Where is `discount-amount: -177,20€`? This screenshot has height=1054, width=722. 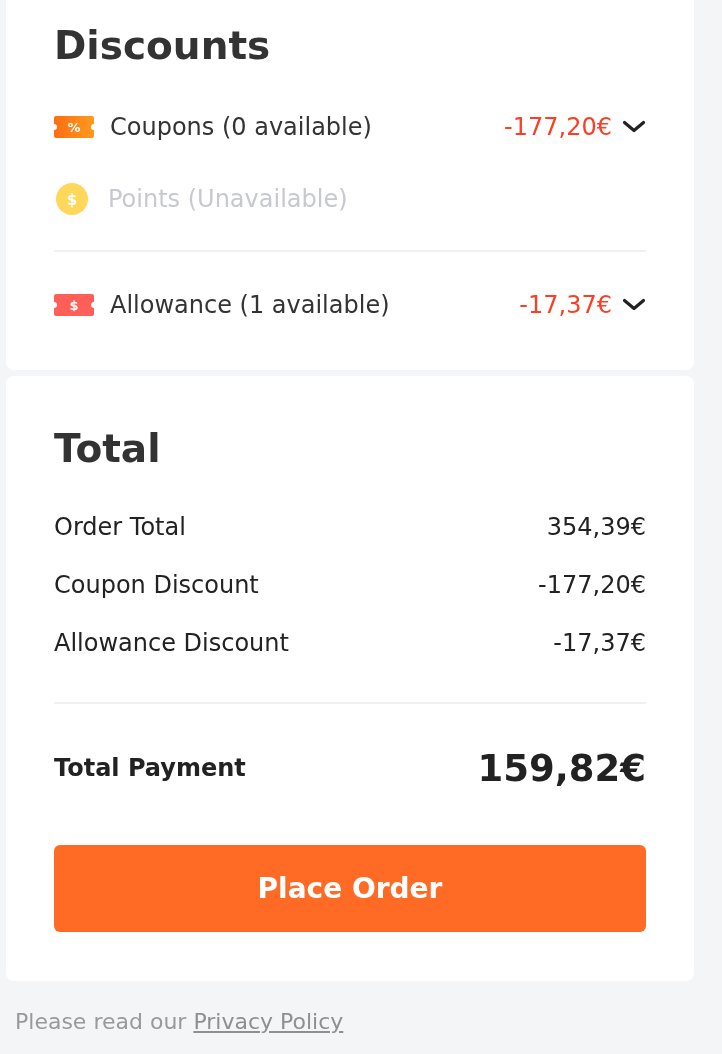 discount-amount: -177,20€ is located at coordinates (558, 127).